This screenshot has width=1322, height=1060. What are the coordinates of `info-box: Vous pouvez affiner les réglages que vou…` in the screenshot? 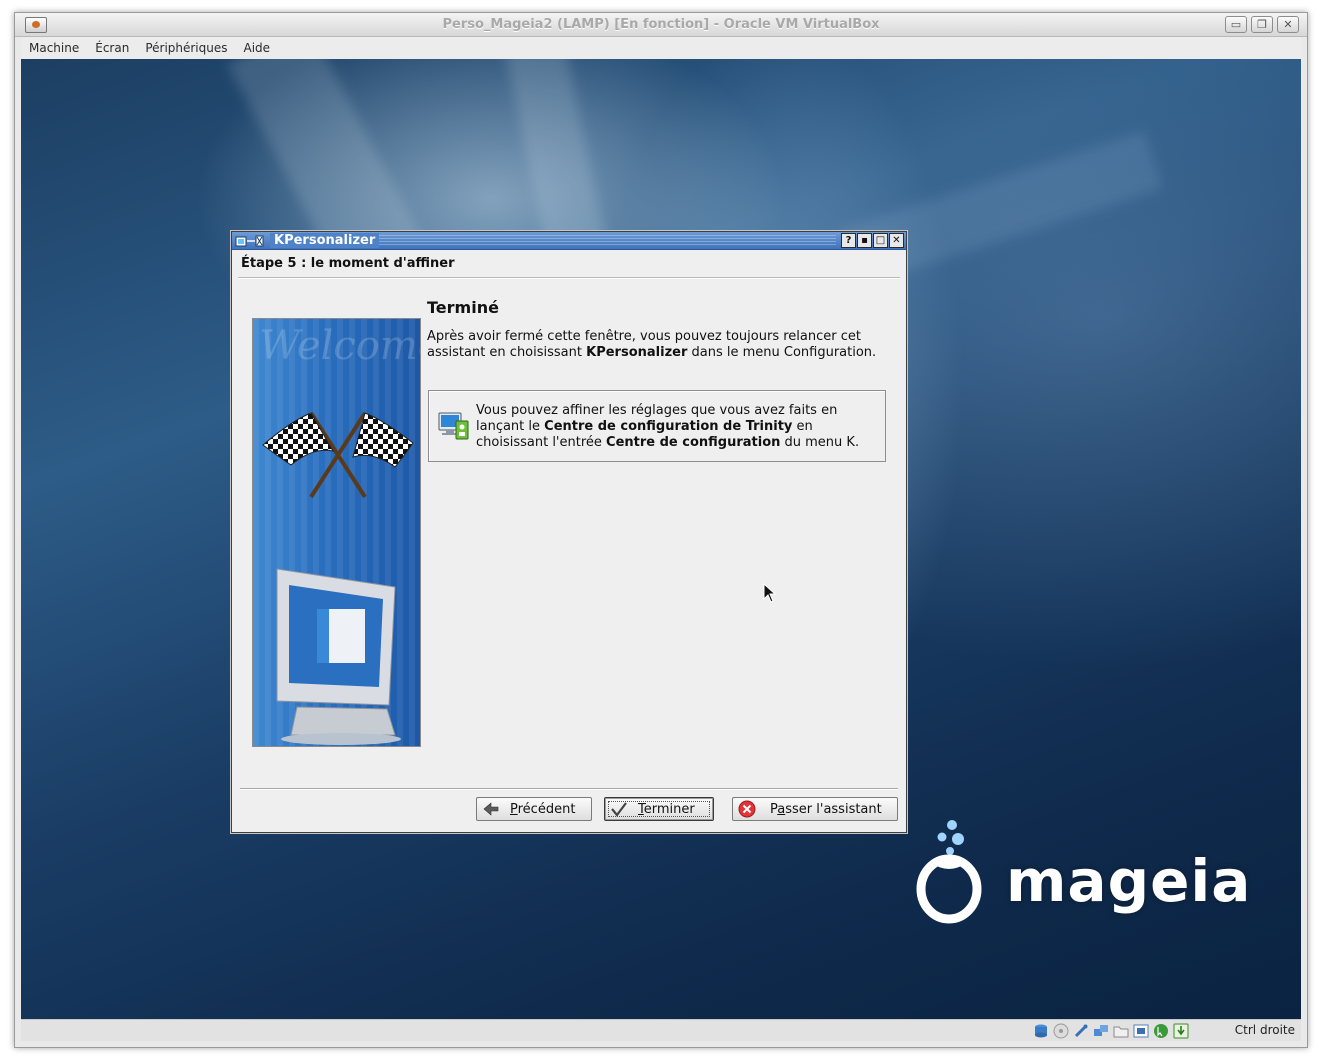 It's located at (657, 426).